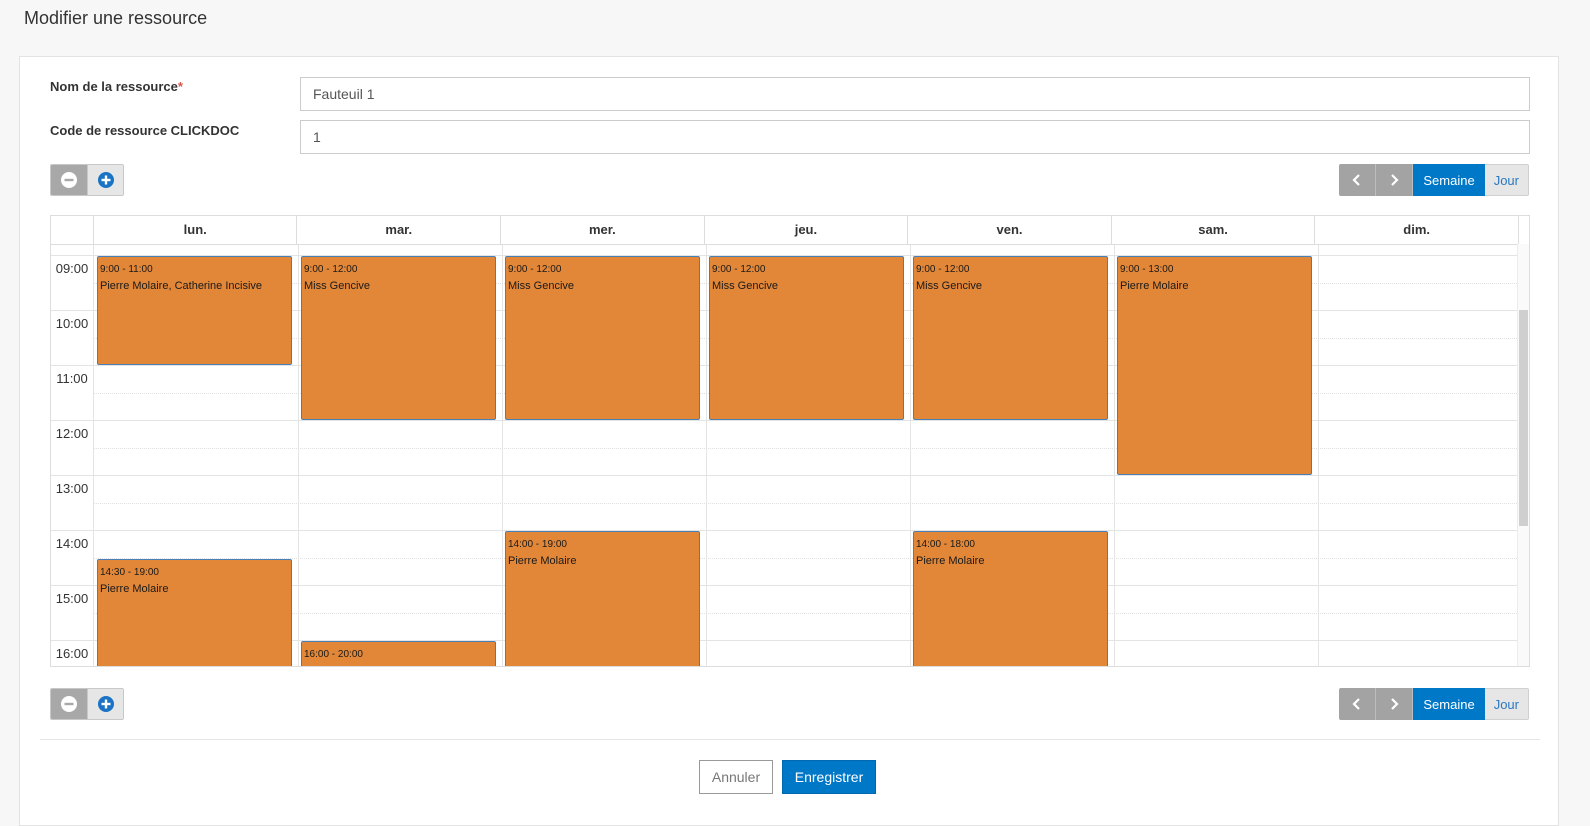  Describe the element at coordinates (180, 86) in the screenshot. I see `required-mark: *` at that location.